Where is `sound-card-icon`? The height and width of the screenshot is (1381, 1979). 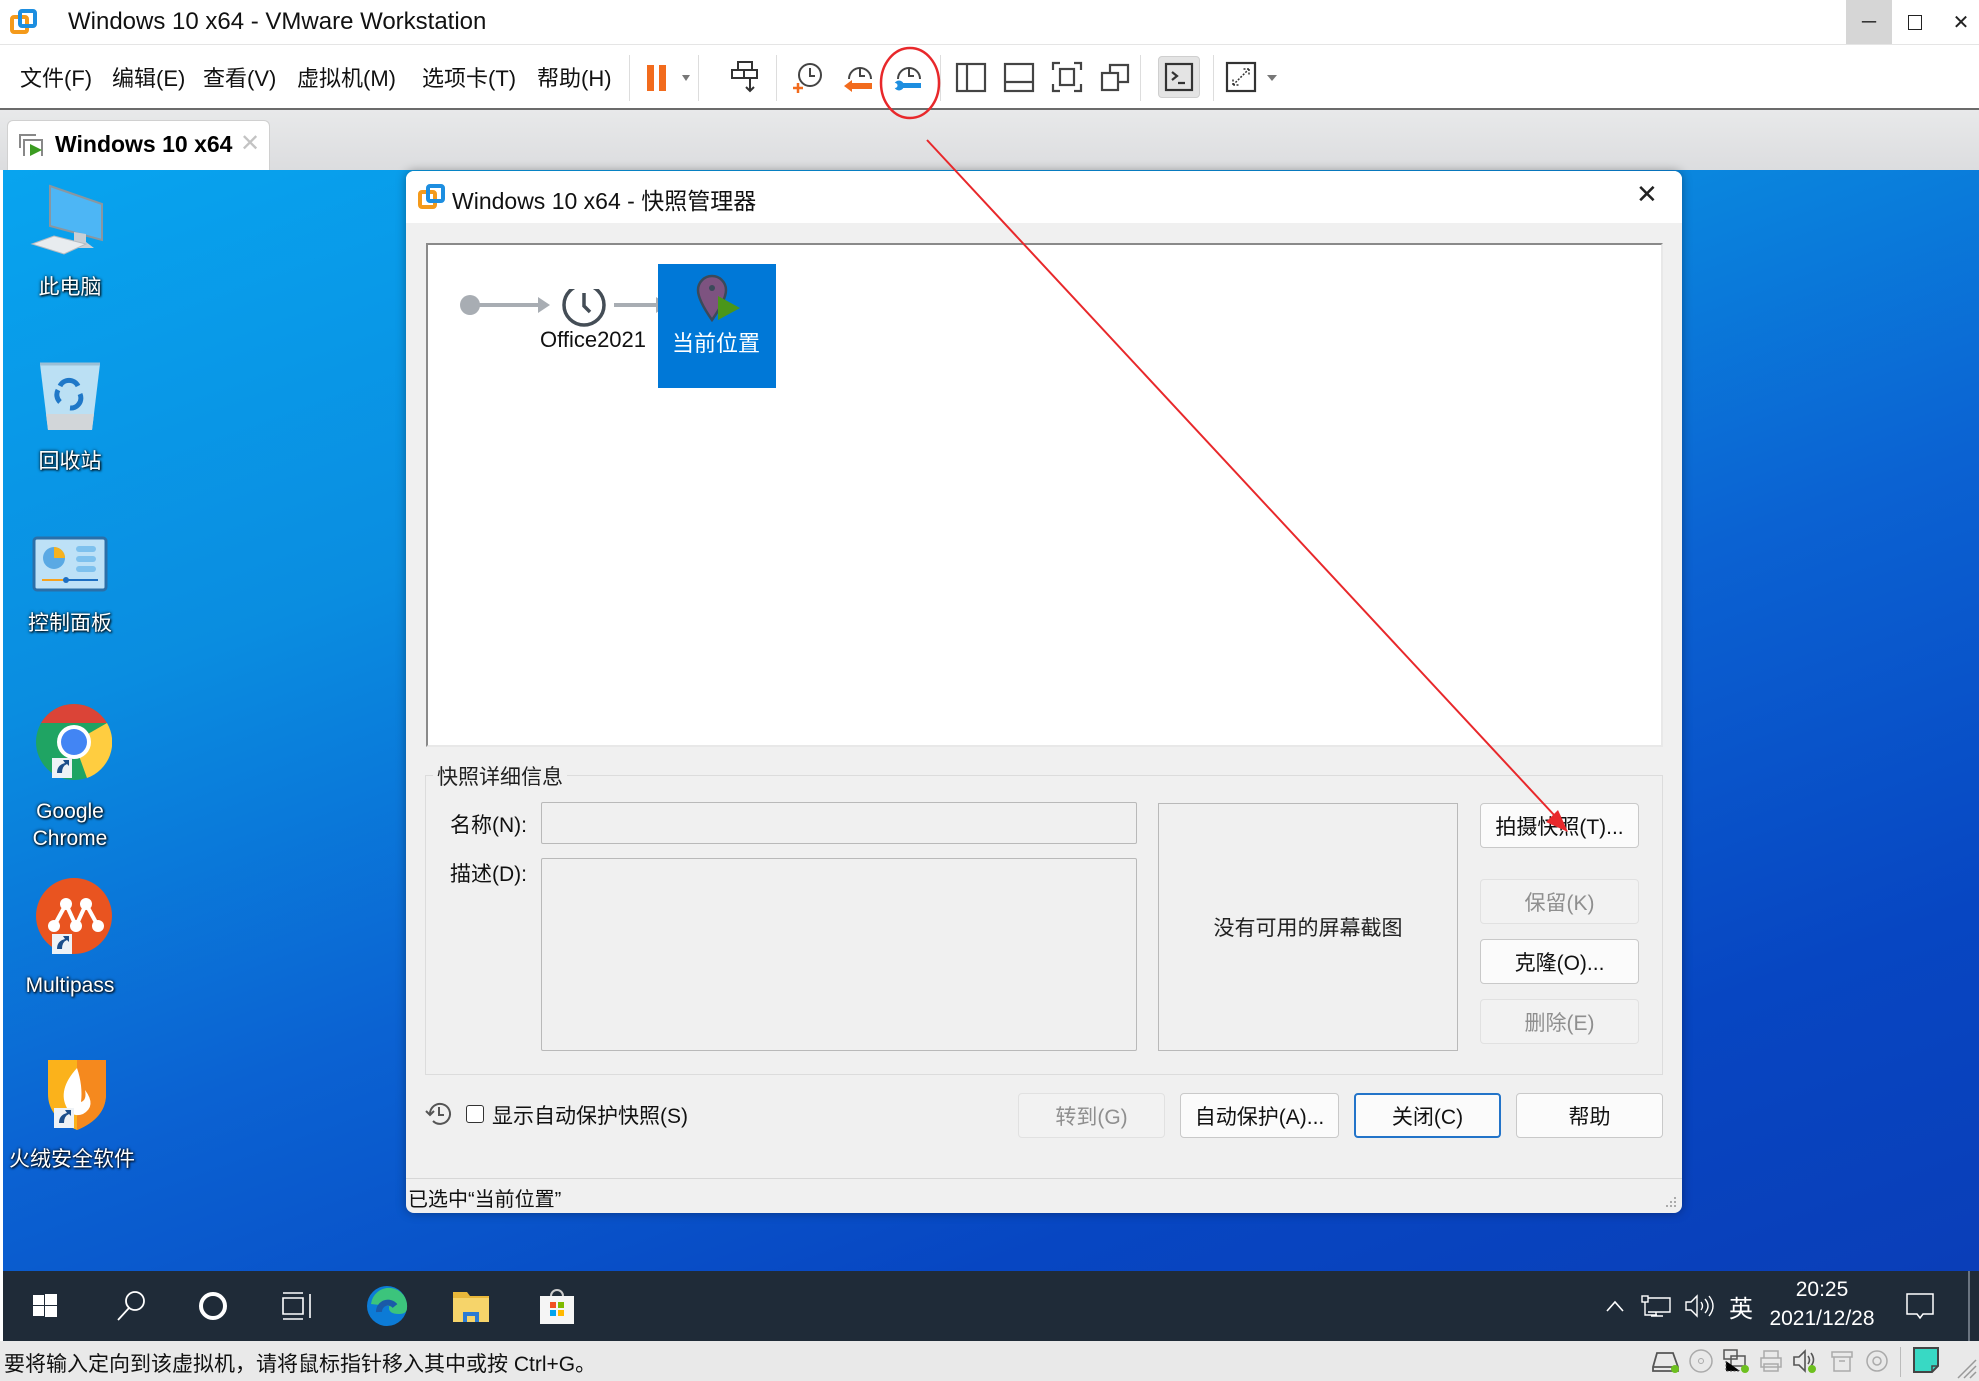
sound-card-icon is located at coordinates (1805, 1361).